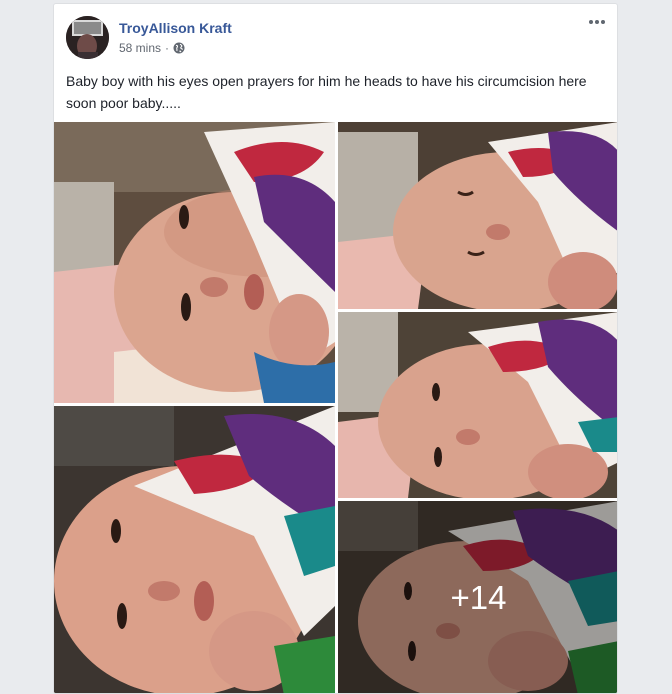  Describe the element at coordinates (179, 48) in the screenshot. I see `globe-icon` at that location.